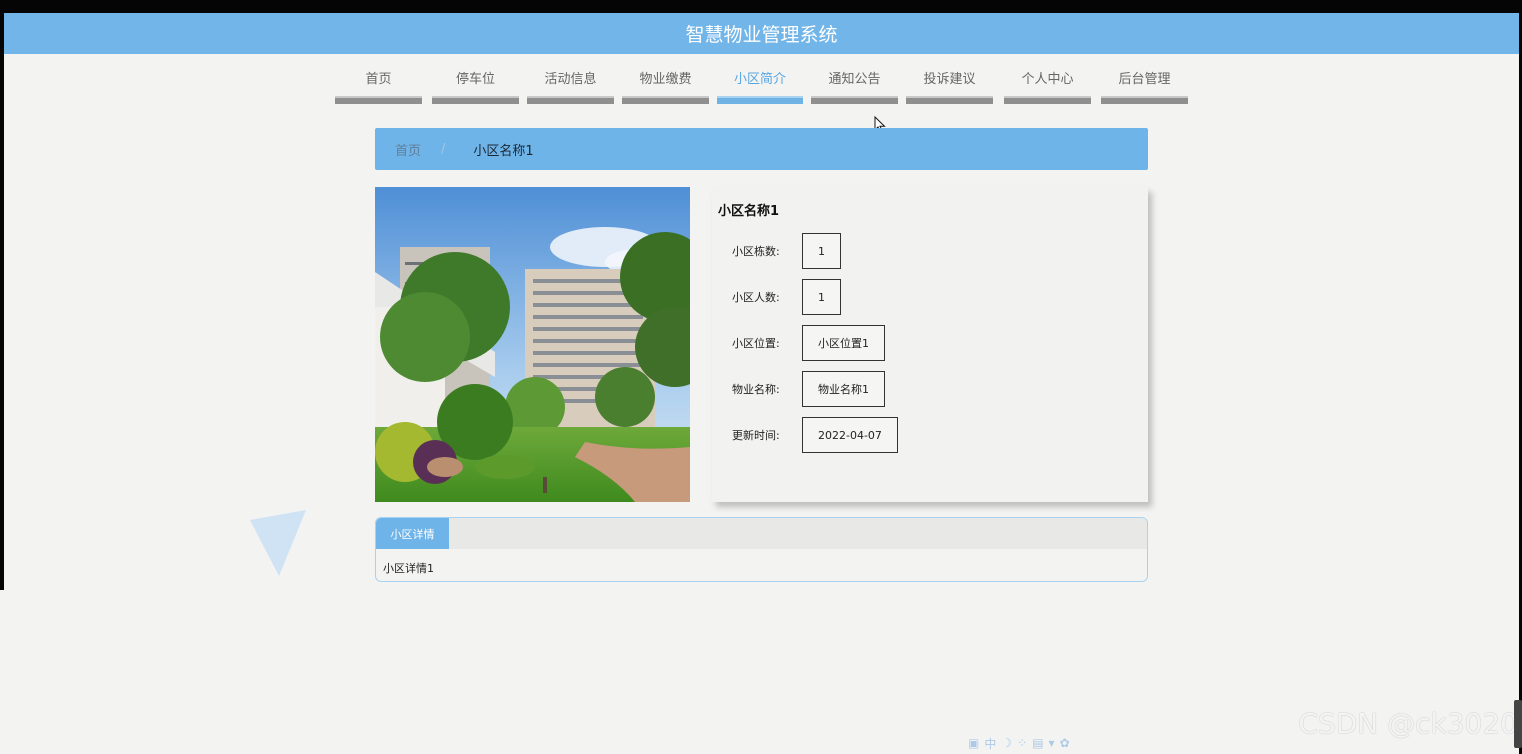  I want to click on nav-item-property-fees: 物业缴费, so click(665, 84).